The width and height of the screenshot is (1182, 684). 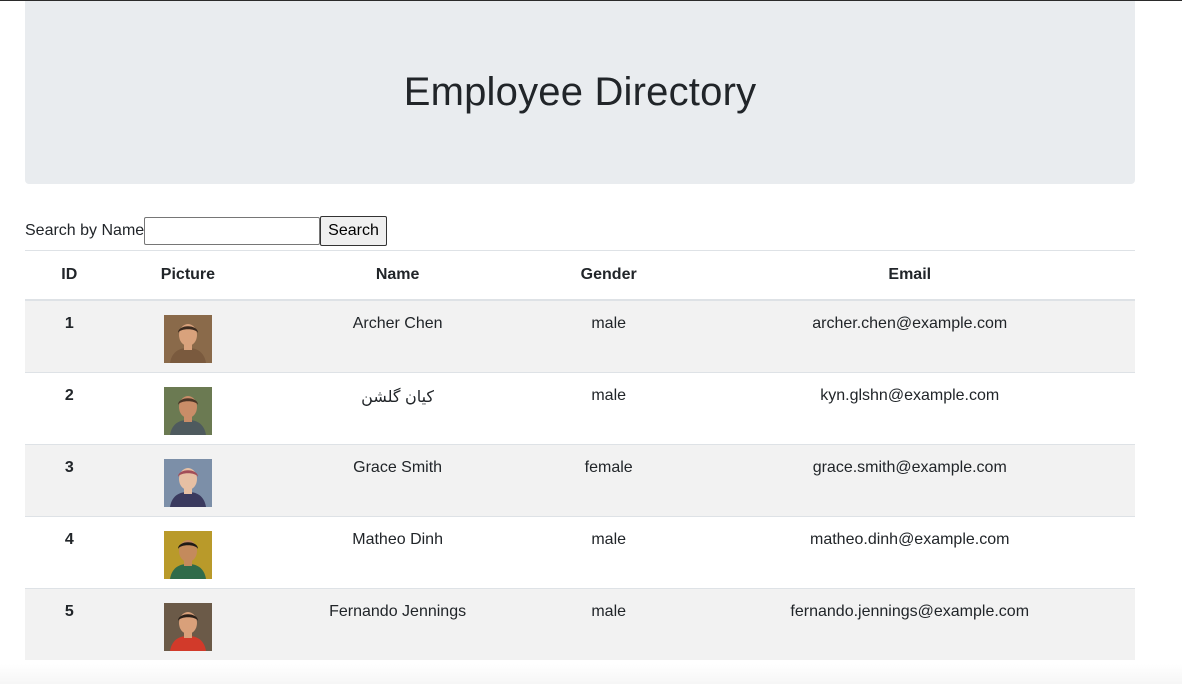 What do you see at coordinates (69, 551) in the screenshot?
I see `employee-id: 4` at bounding box center [69, 551].